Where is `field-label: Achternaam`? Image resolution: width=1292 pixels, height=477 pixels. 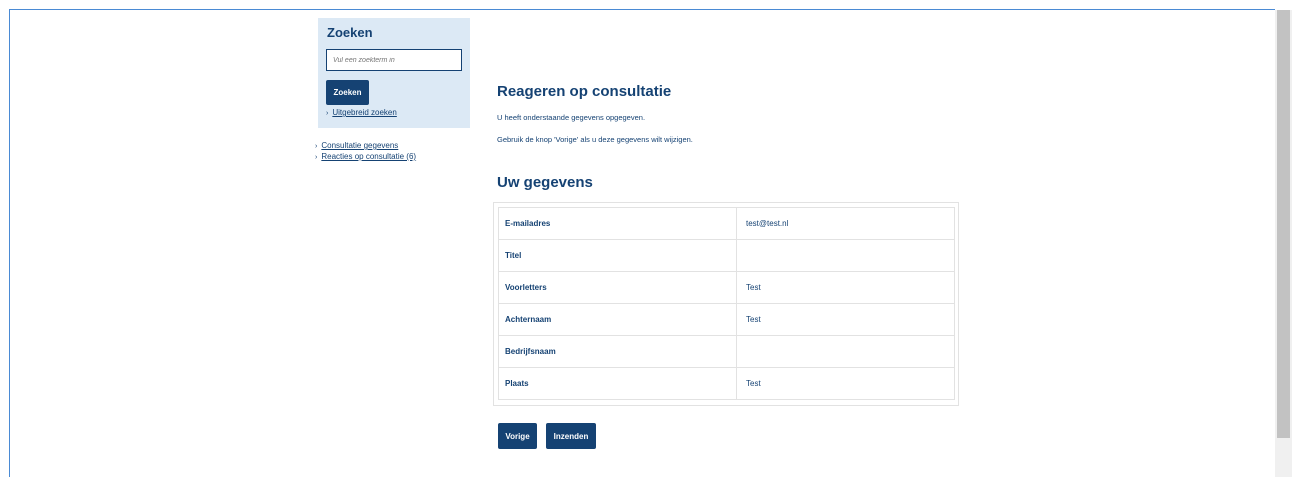
field-label: Achternaam is located at coordinates (617, 319).